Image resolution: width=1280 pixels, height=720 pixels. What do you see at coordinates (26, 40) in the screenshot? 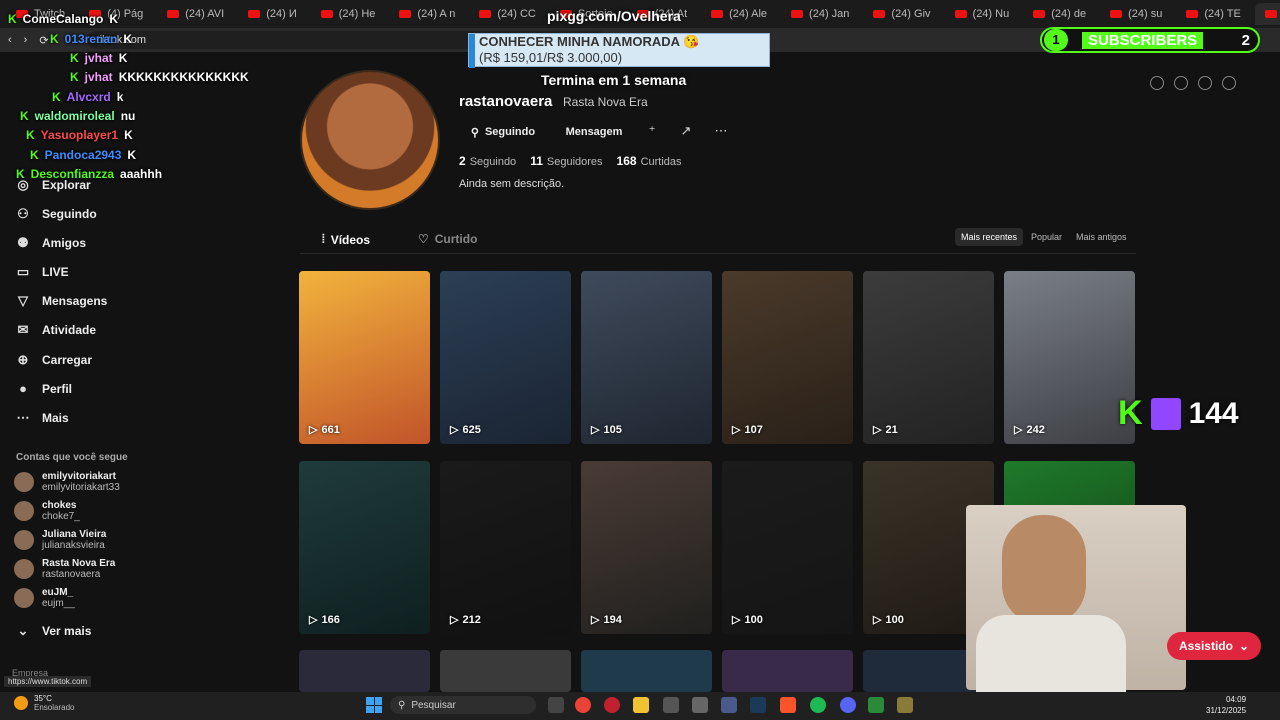
I see `forward-icon: ›` at bounding box center [26, 40].